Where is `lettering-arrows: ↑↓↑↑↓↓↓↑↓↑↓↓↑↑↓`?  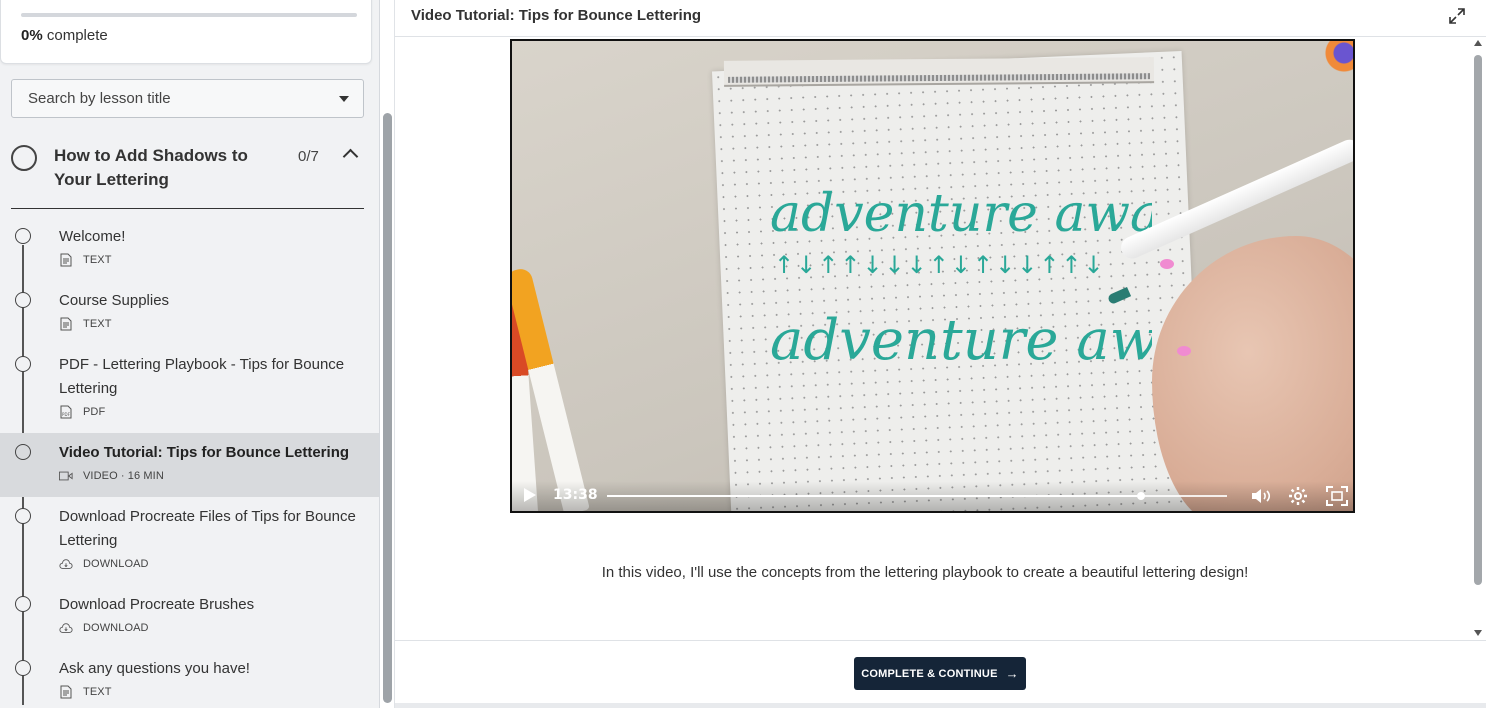
lettering-arrows: ↑↓↑↑↓↓↓↑↓↑↓↓↑↑↓ is located at coordinates (940, 265).